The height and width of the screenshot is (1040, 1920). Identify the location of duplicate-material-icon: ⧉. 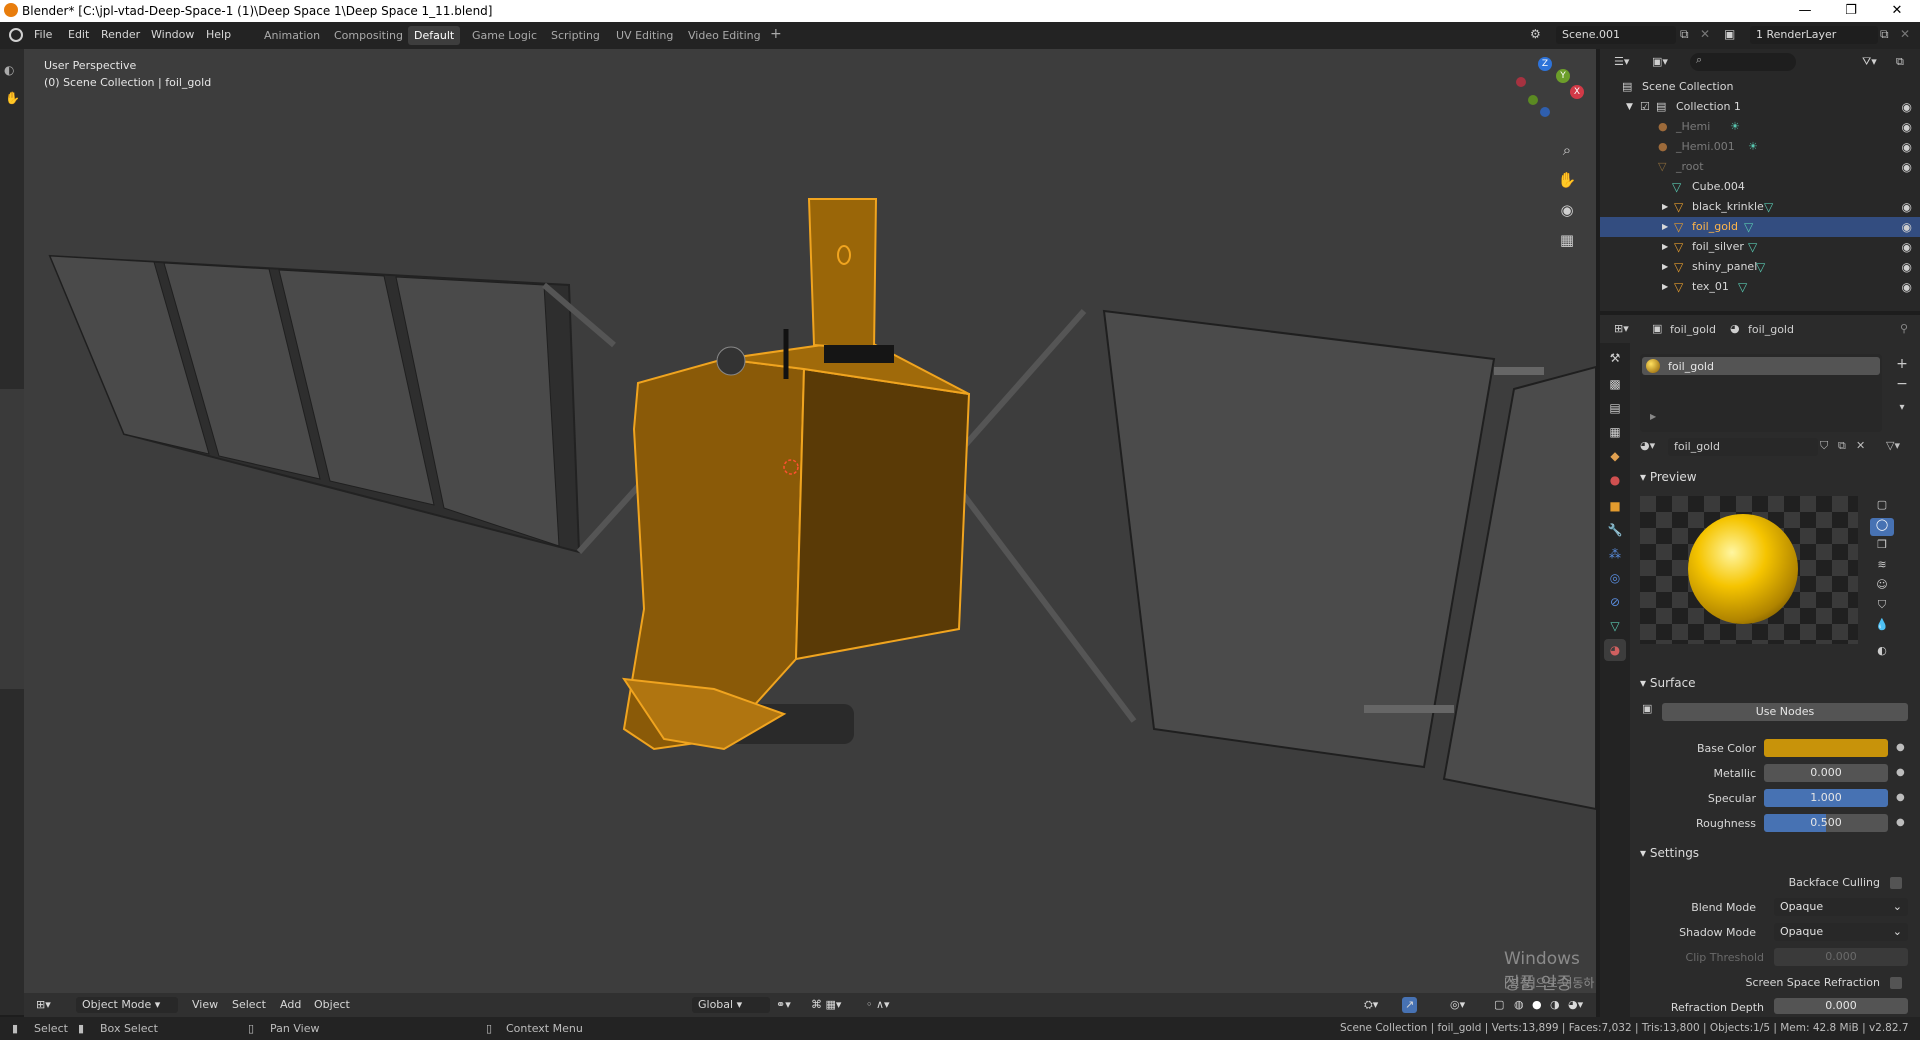
(1842, 446).